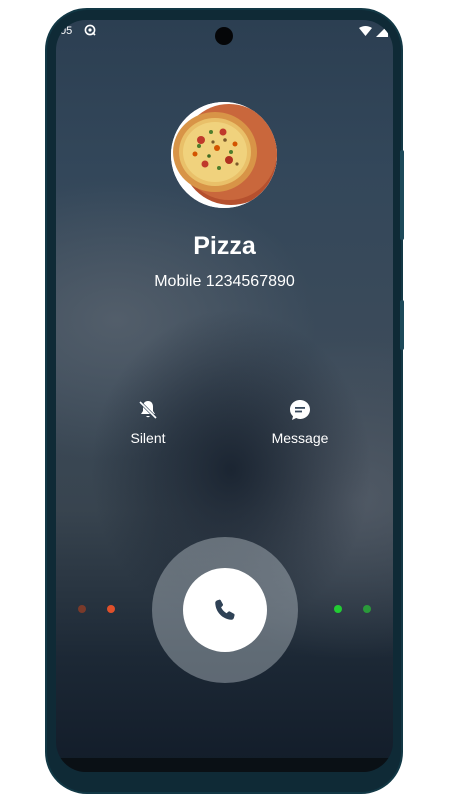 This screenshot has width=450, height=800. Describe the element at coordinates (224, 246) in the screenshot. I see `caller-name: Pizza` at that location.